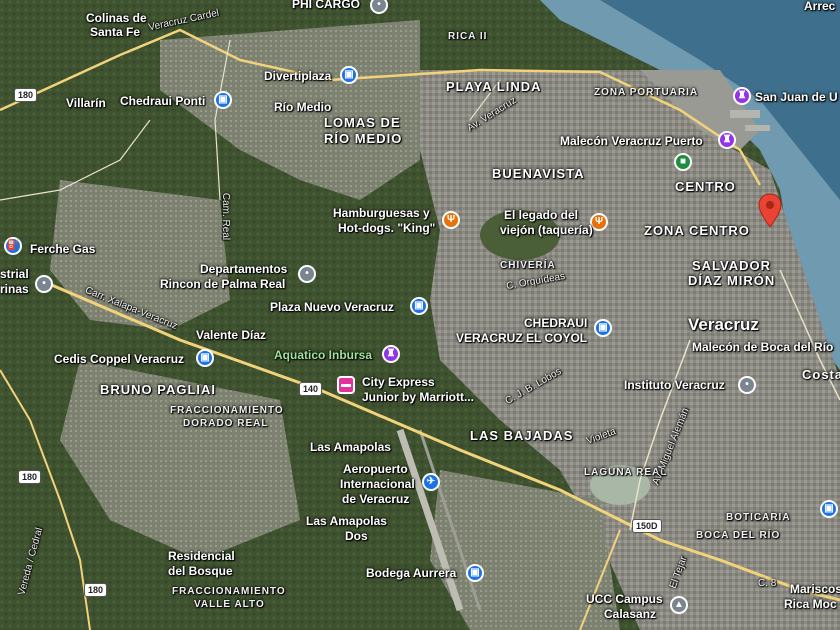  What do you see at coordinates (732, 280) in the screenshot?
I see `area-label: DÍAZ MIRÓN` at bounding box center [732, 280].